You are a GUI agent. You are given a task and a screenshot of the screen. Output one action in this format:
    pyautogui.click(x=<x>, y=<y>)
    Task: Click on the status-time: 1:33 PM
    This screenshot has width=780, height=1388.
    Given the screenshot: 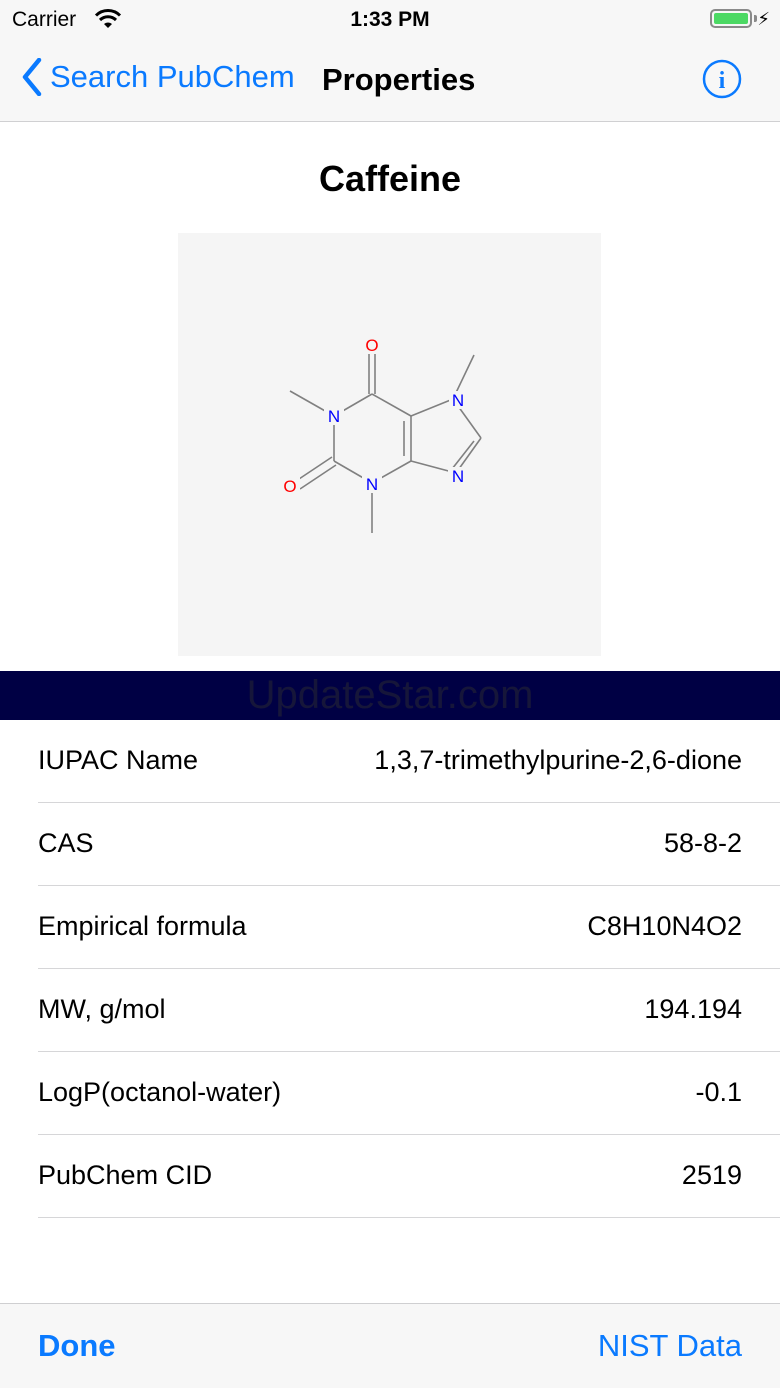 What is the action you would take?
    pyautogui.click(x=390, y=19)
    